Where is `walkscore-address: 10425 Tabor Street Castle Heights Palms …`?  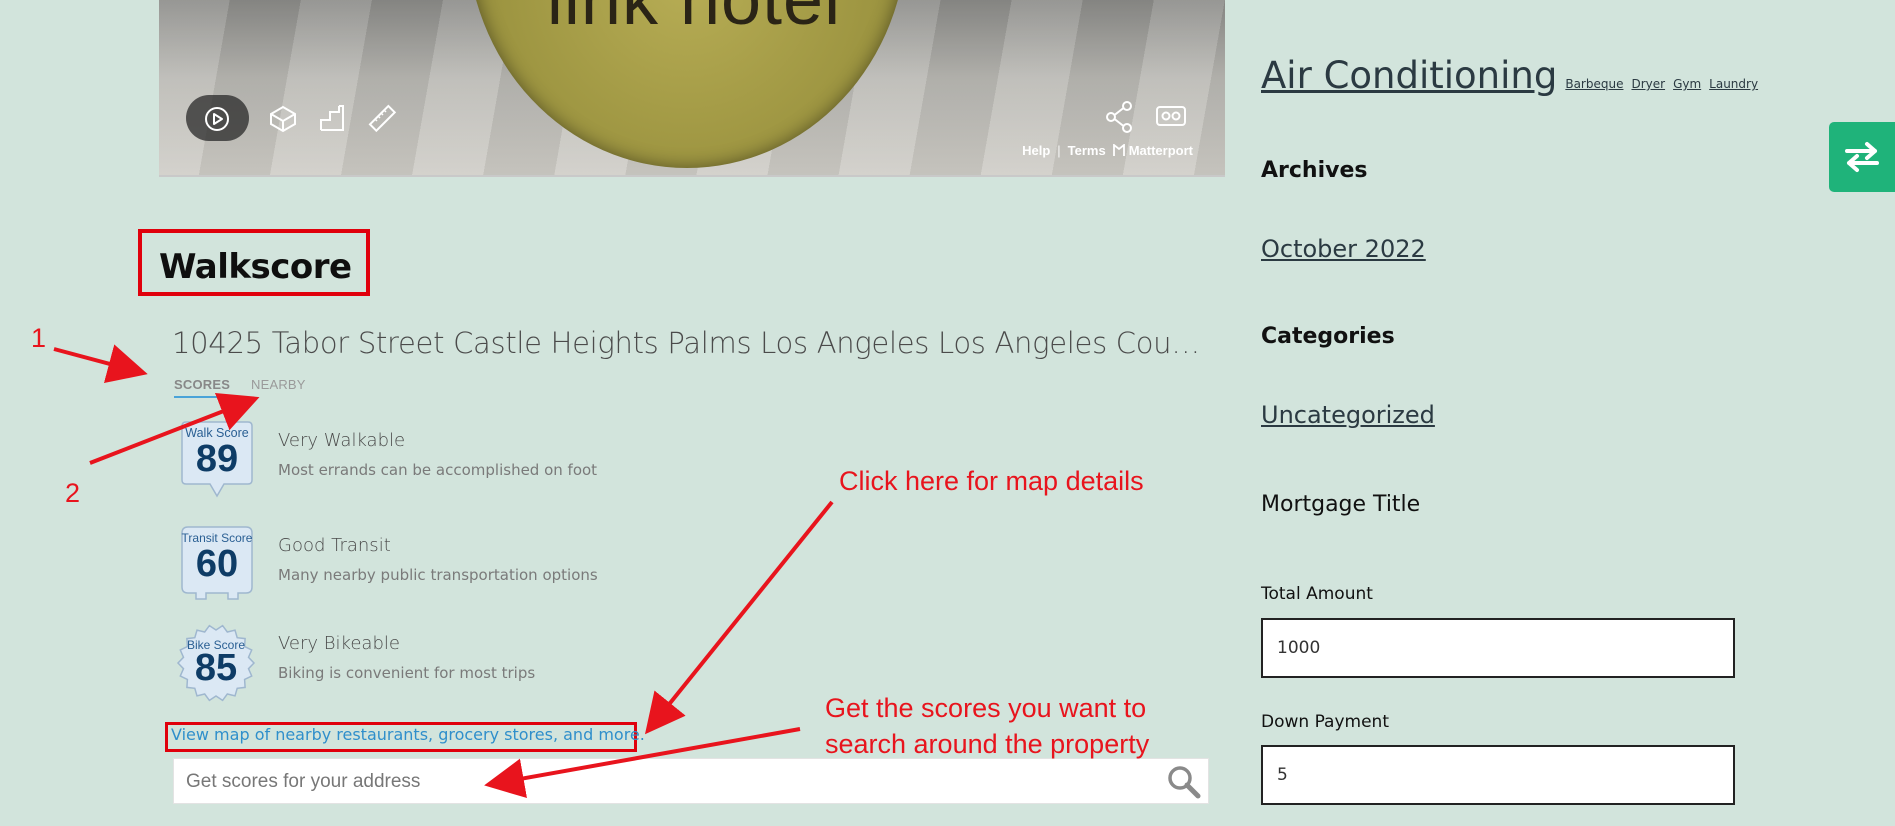 walkscore-address: 10425 Tabor Street Castle Heights Palms … is located at coordinates (690, 343).